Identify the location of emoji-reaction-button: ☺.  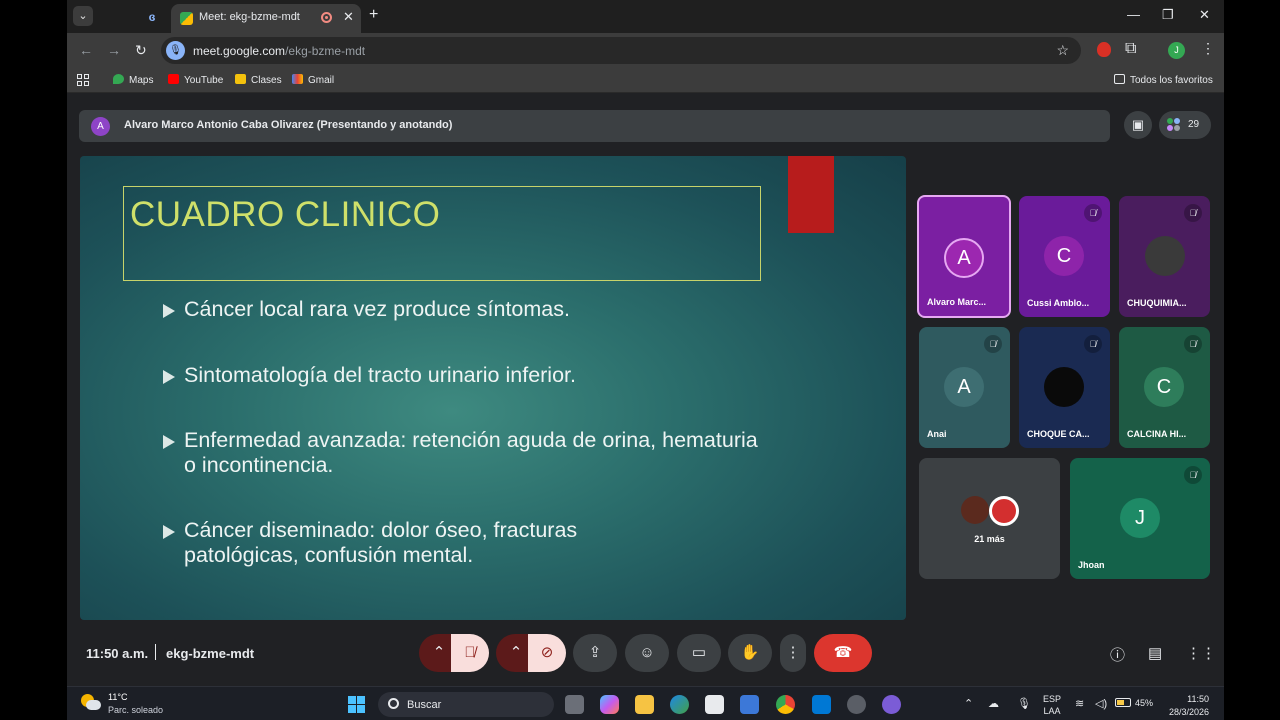
(647, 653).